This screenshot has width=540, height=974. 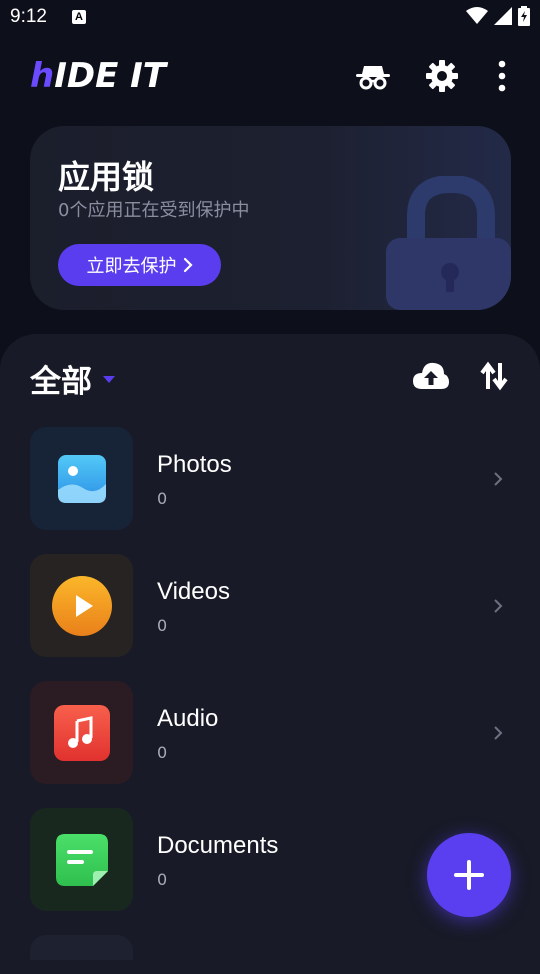 I want to click on music-note-icon, so click(x=81, y=732).